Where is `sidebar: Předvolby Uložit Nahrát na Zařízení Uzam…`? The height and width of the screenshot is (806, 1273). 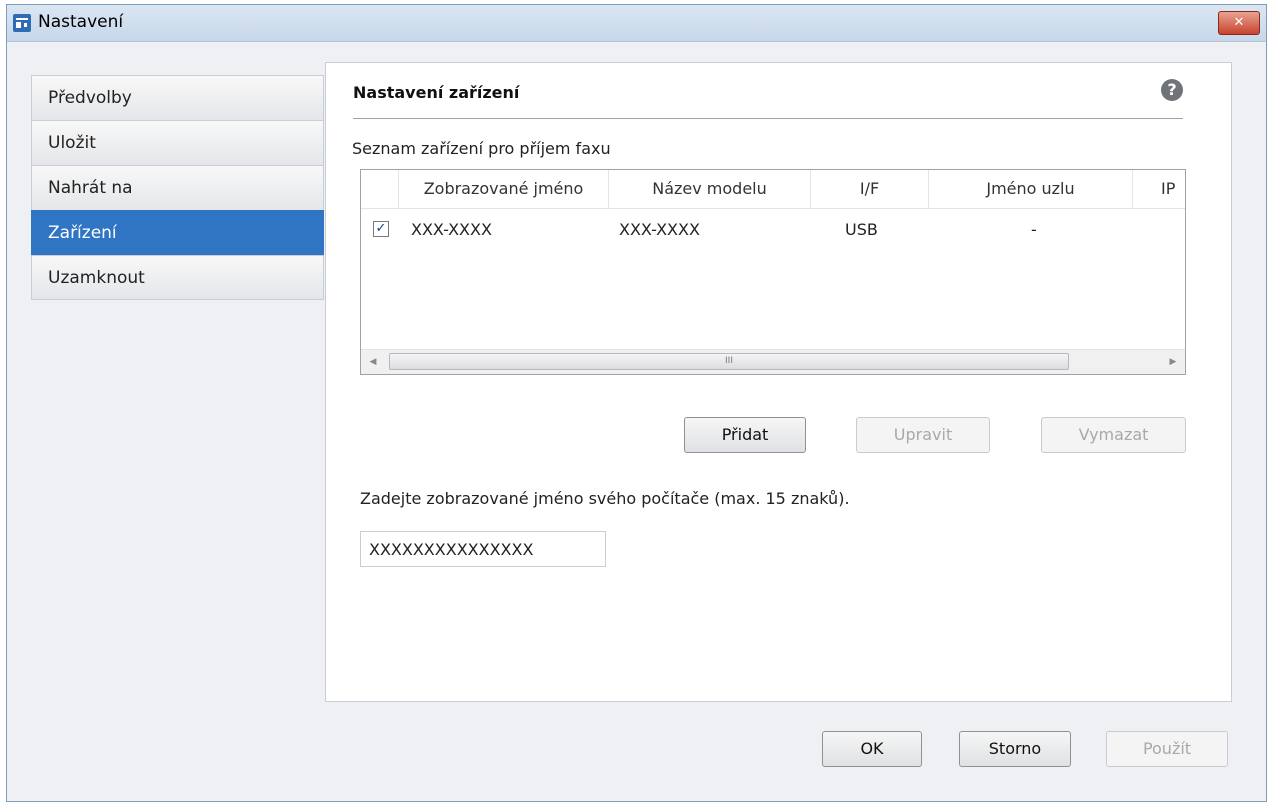 sidebar: Předvolby Uložit Nahrát na Zařízení Uzam… is located at coordinates (177, 187).